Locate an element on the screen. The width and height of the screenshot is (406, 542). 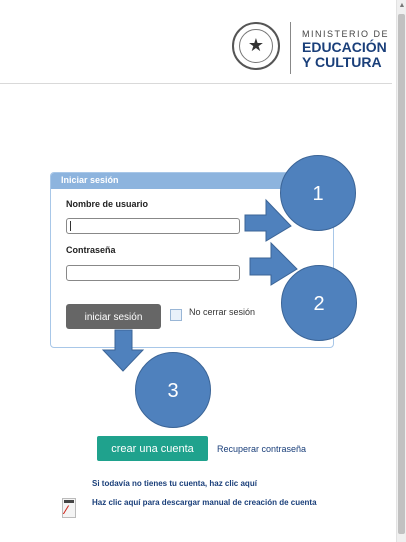
callout-1: 1 is located at coordinates (318, 193).